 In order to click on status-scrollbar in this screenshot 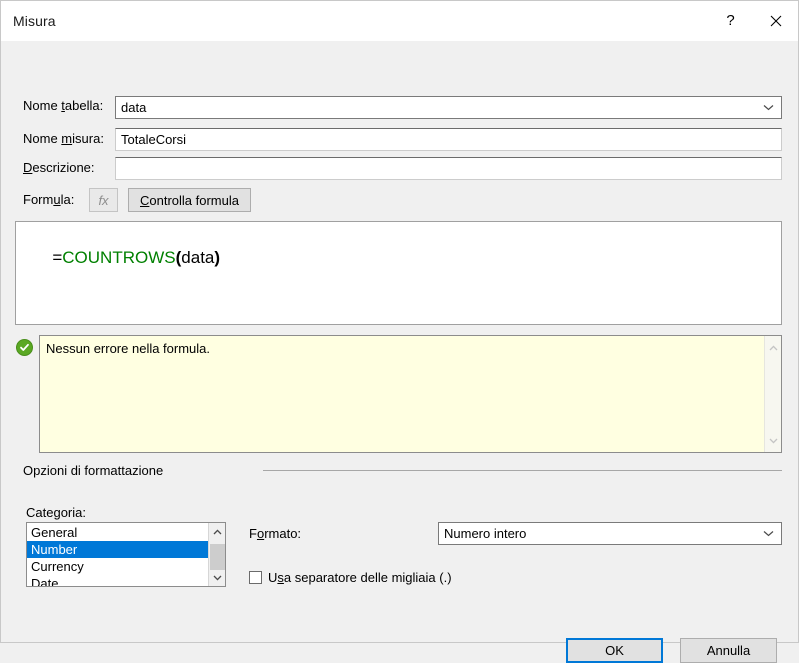, I will do `click(772, 394)`.